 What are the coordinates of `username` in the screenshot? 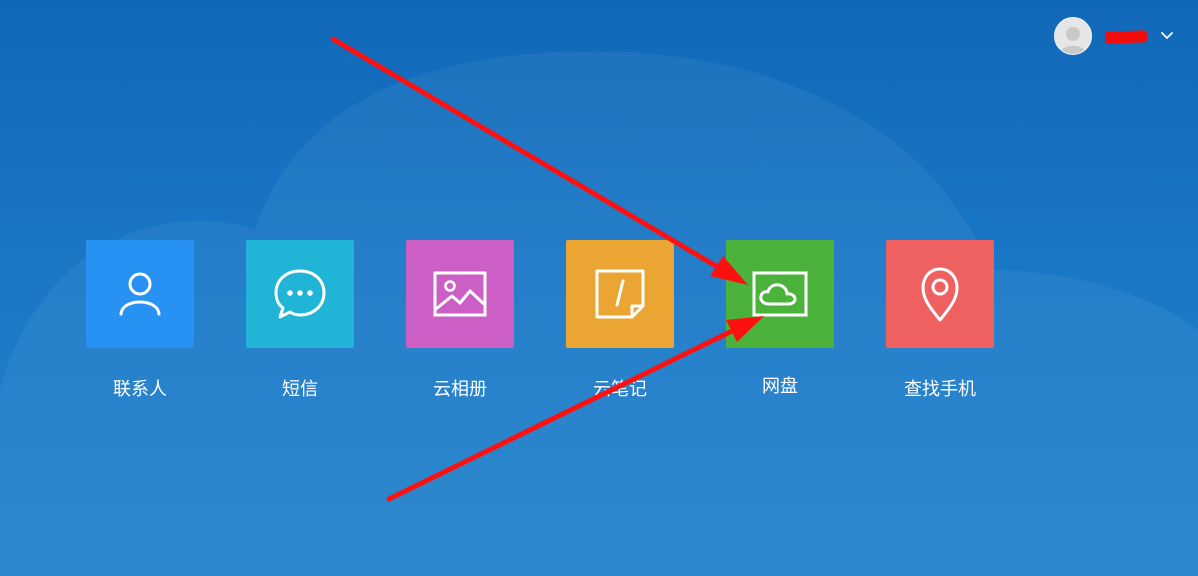 It's located at (1126, 36).